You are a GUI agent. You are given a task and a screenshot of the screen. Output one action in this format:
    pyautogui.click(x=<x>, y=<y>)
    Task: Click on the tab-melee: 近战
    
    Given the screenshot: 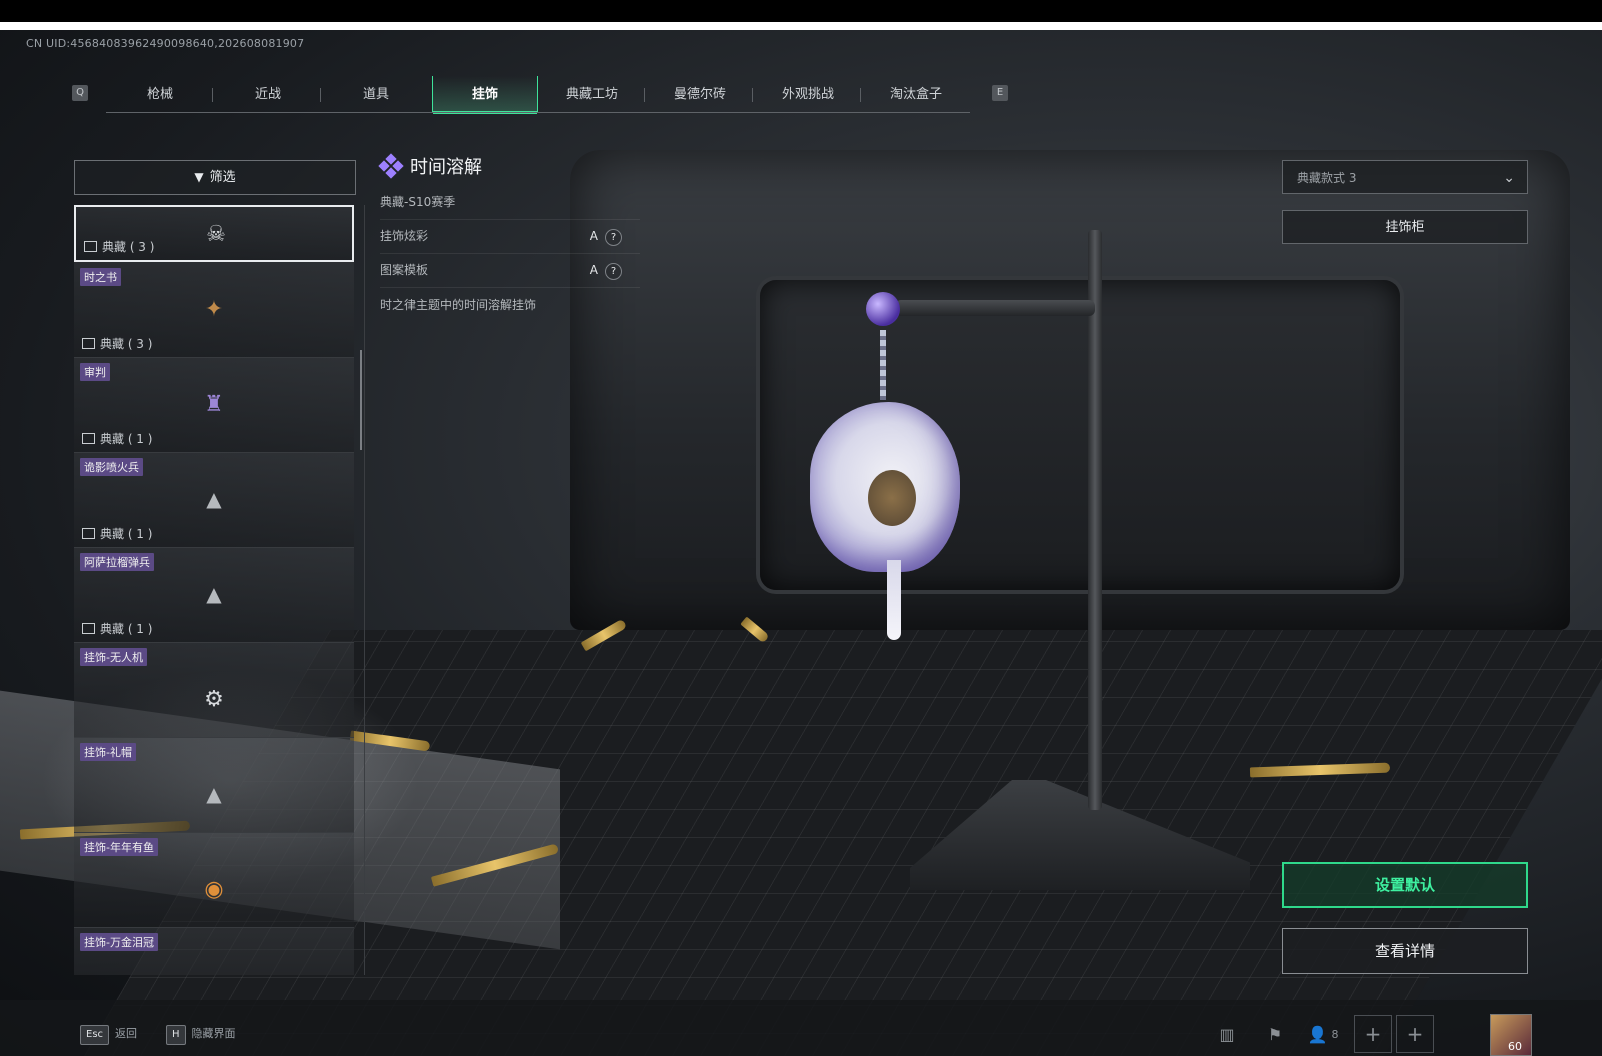 What is the action you would take?
    pyautogui.click(x=268, y=94)
    